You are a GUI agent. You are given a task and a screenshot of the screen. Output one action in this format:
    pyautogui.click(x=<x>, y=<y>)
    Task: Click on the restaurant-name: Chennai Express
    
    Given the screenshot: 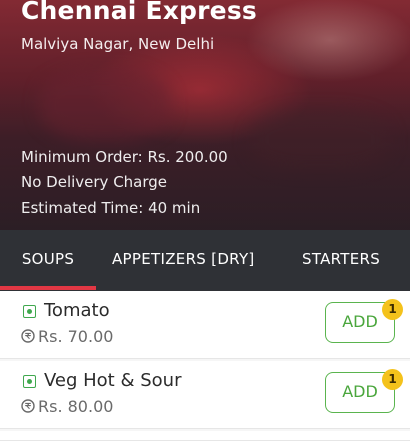 What is the action you would take?
    pyautogui.click(x=139, y=12)
    